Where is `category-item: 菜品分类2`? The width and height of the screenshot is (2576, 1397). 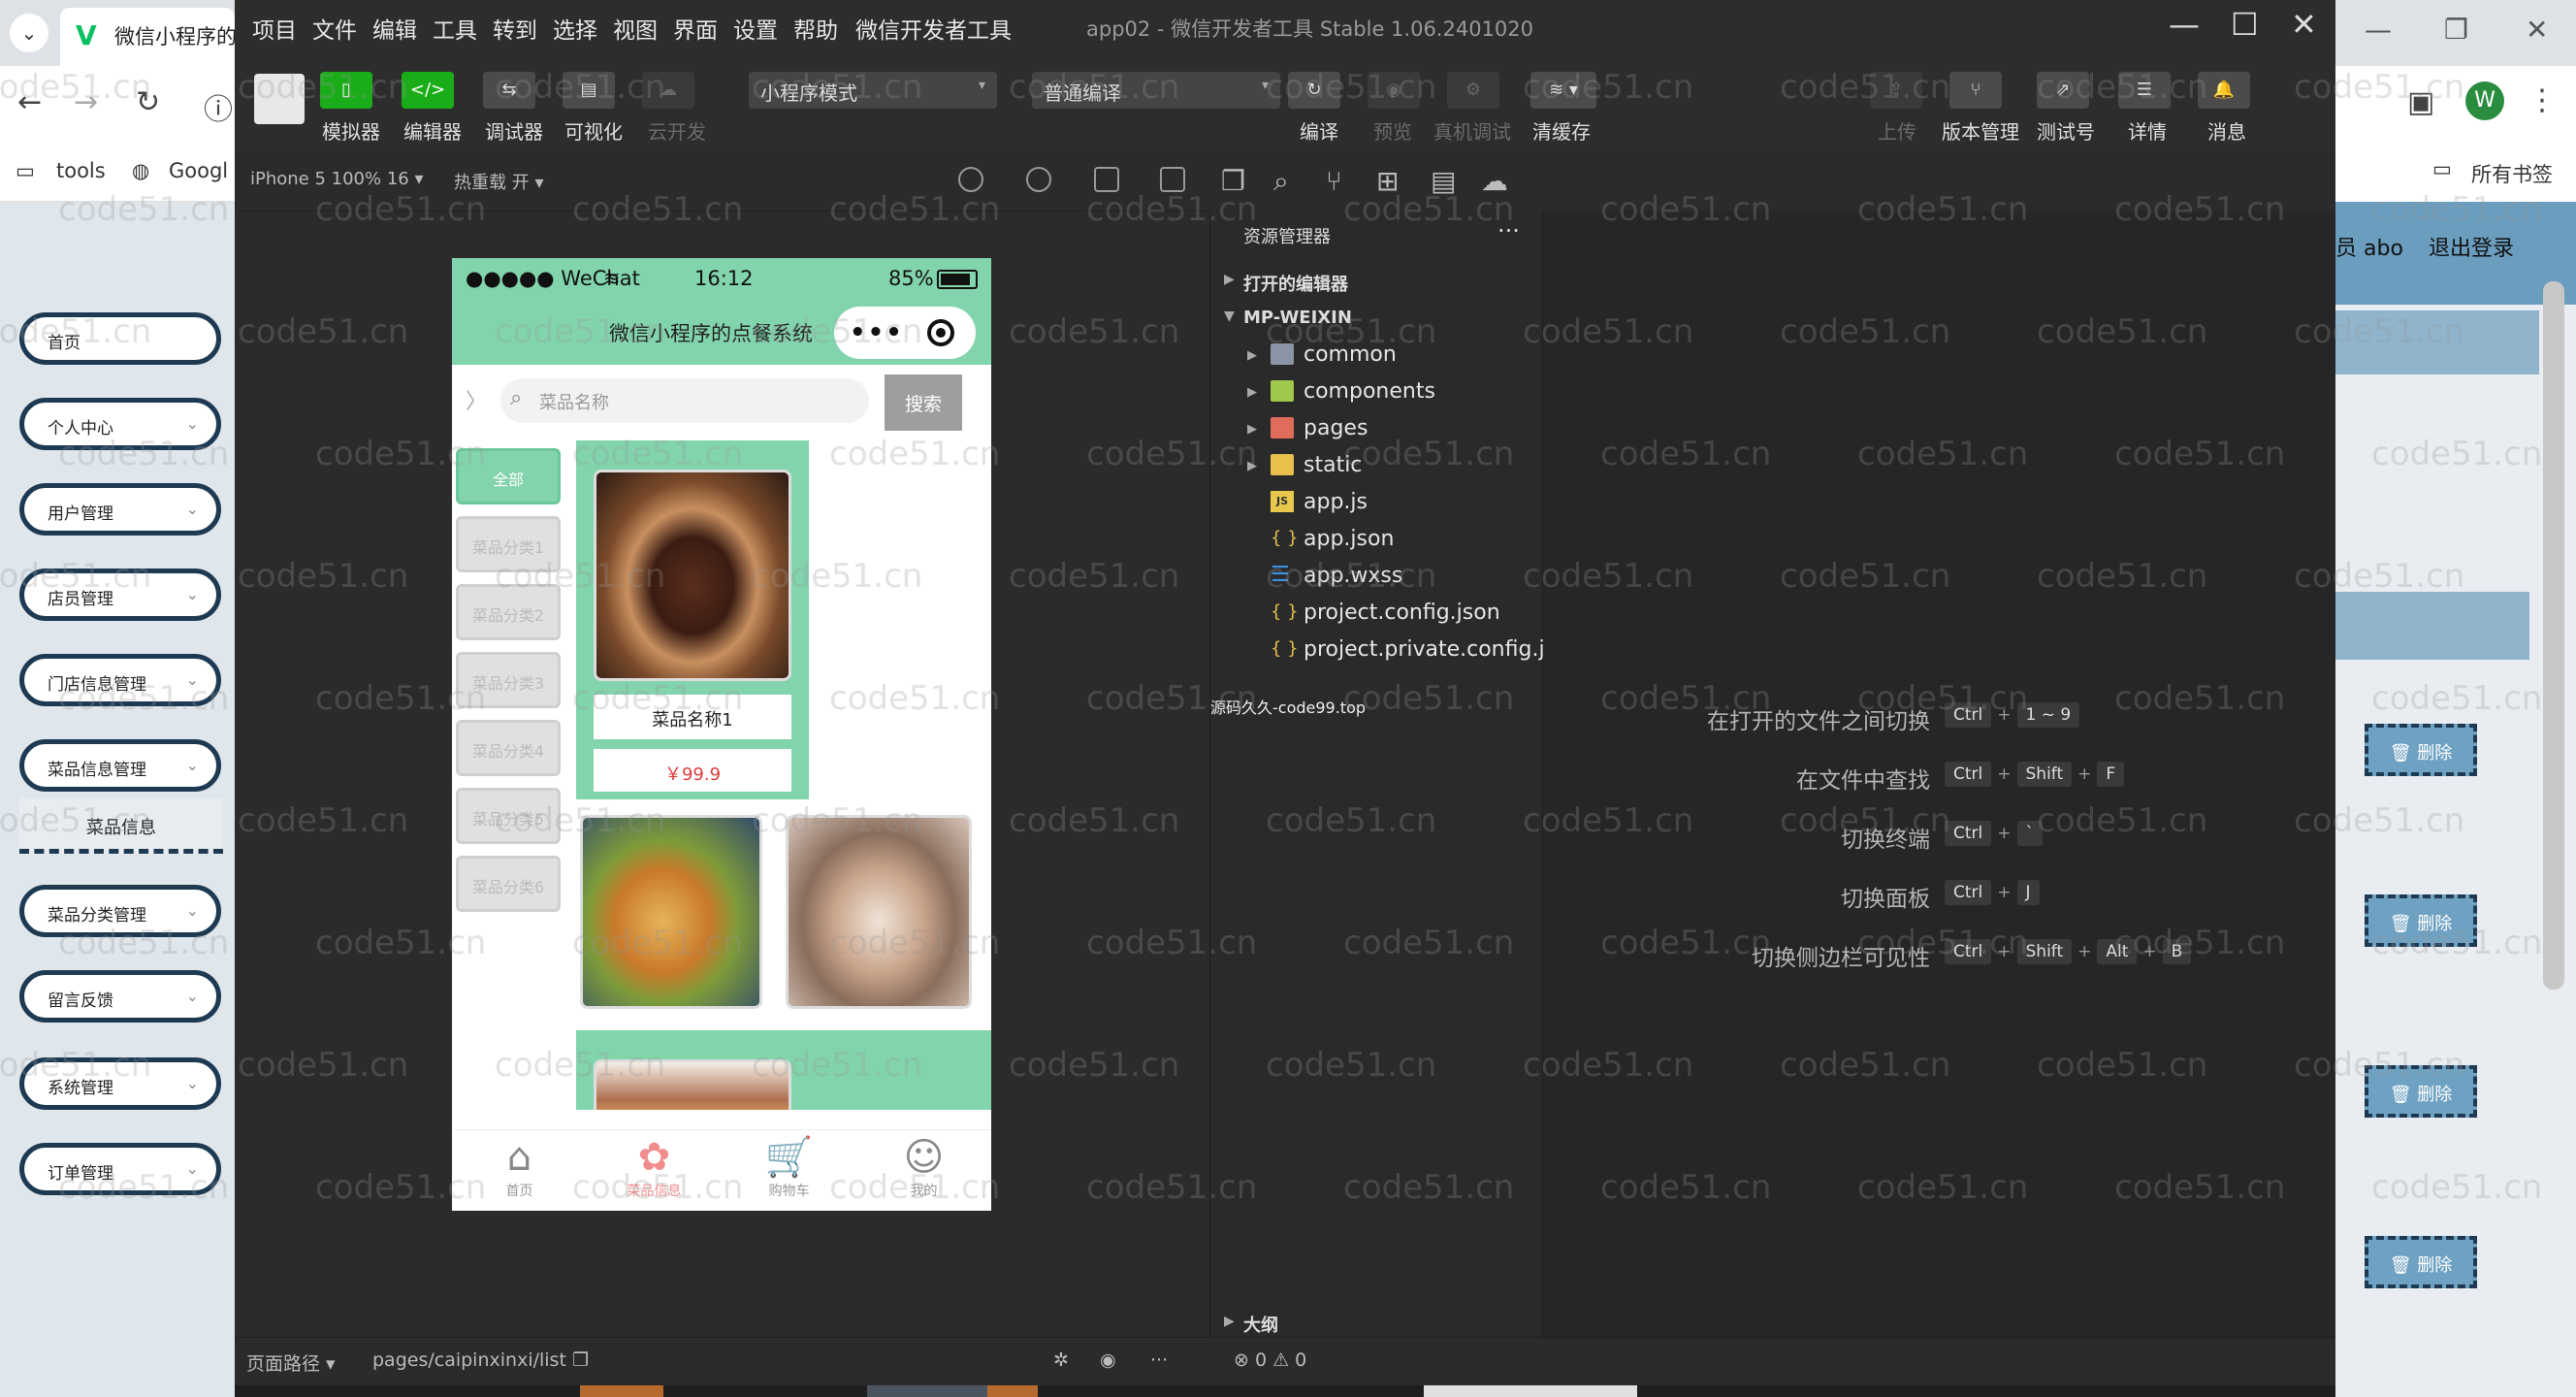 category-item: 菜品分类2 is located at coordinates (508, 612).